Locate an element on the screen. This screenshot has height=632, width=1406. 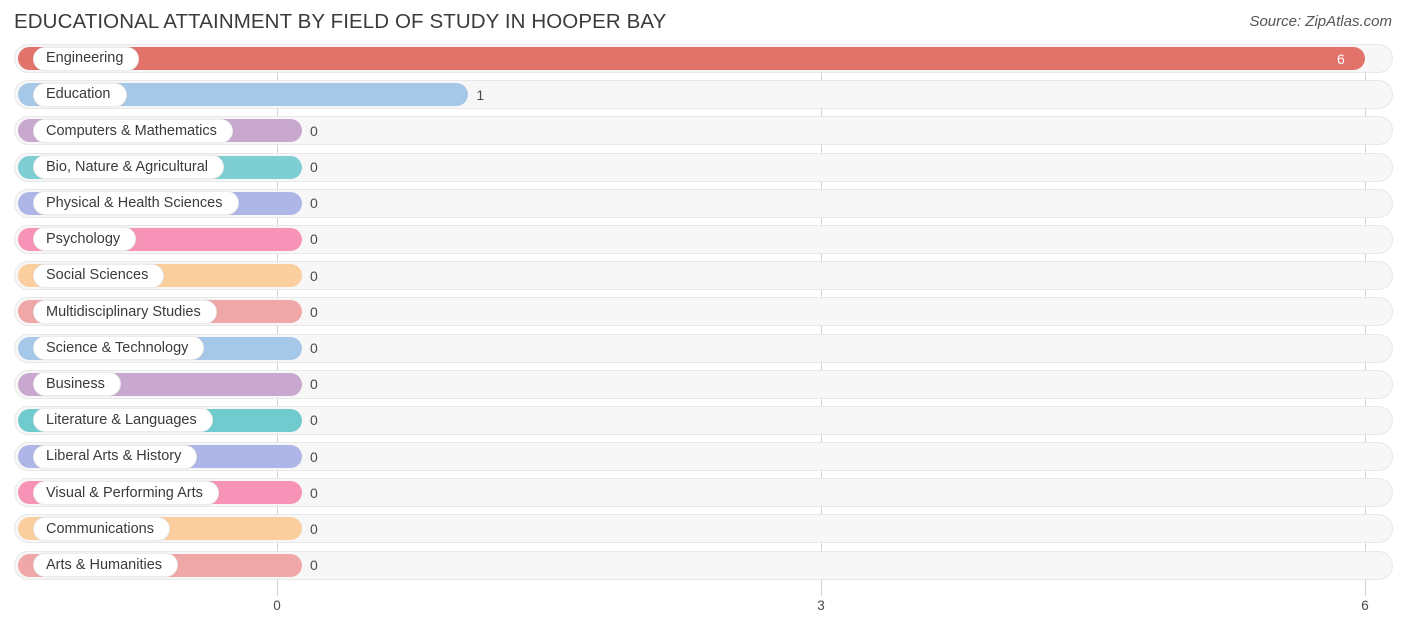
category-label-pill: Engineering is located at coordinates (86, 58).